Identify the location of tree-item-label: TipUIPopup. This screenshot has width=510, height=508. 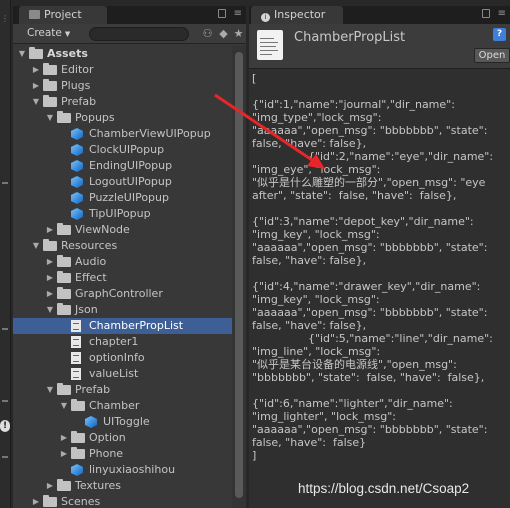
(120, 213).